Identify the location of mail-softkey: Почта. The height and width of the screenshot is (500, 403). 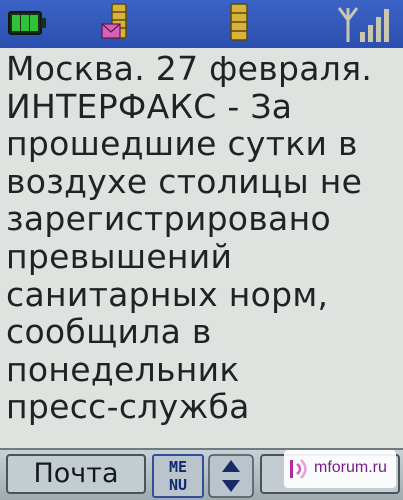
(76, 474).